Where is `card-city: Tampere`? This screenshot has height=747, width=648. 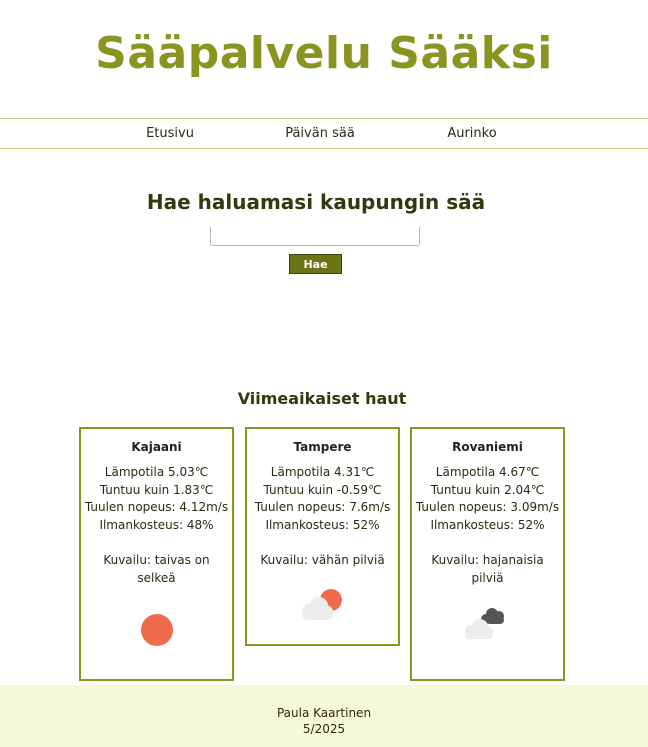 card-city: Tampere is located at coordinates (322, 447).